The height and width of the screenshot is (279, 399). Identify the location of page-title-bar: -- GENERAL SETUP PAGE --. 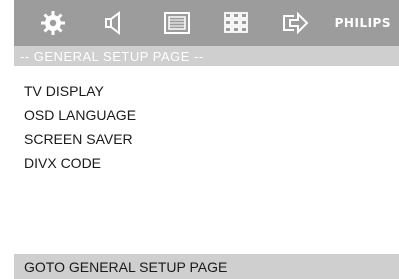
(206, 56).